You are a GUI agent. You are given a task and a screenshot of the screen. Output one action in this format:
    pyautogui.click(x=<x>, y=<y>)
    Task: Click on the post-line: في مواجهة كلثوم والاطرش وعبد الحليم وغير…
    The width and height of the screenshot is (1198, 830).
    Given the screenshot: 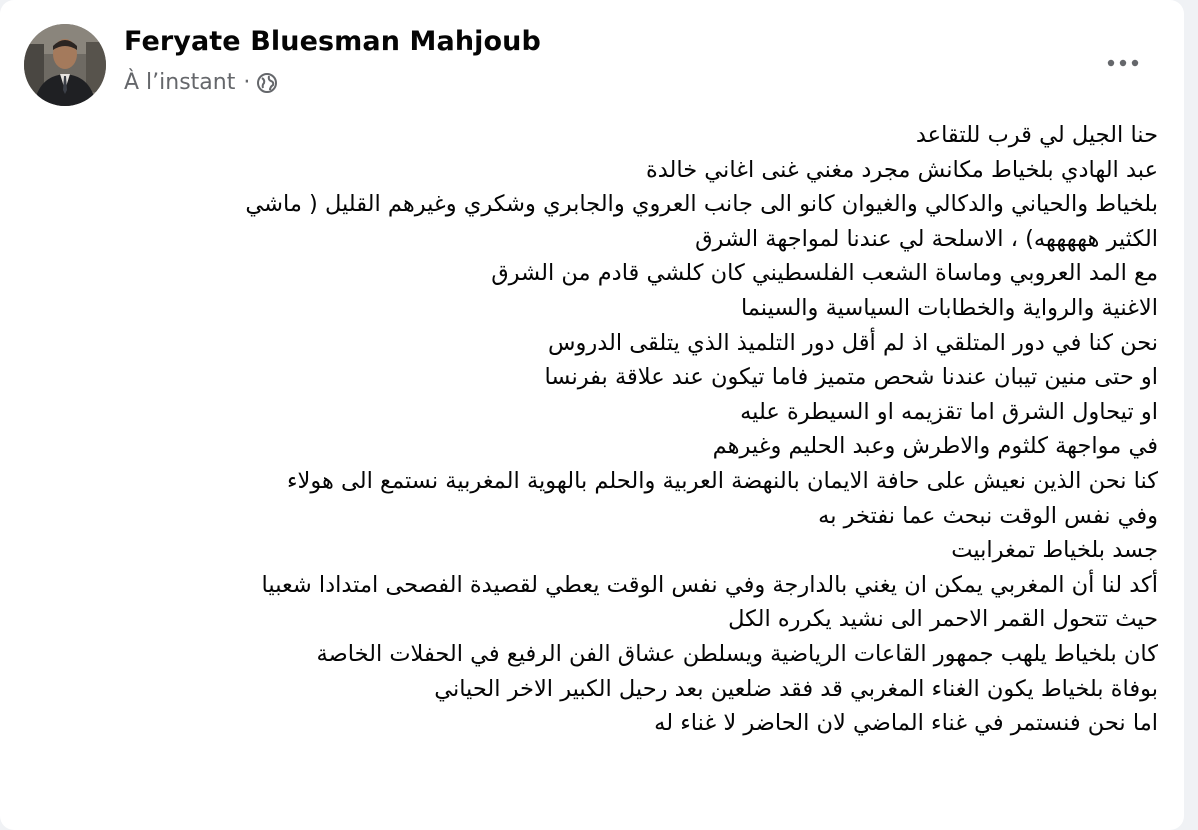 What is the action you would take?
    pyautogui.click(x=935, y=446)
    